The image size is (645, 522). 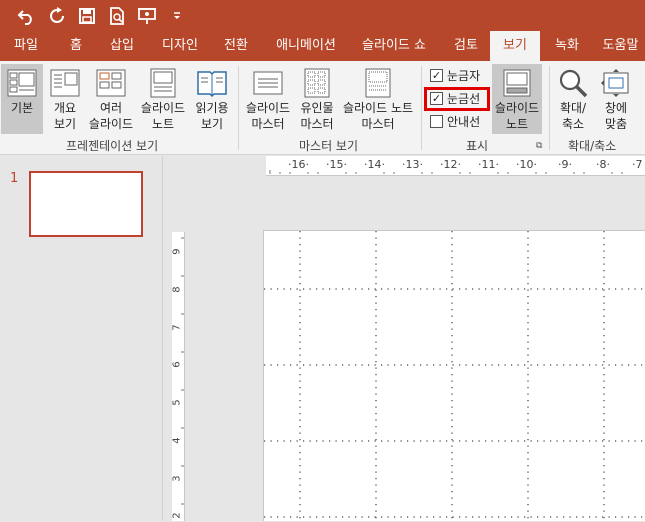 I want to click on notes-page-button: 슬라이드 노트, so click(x=163, y=99).